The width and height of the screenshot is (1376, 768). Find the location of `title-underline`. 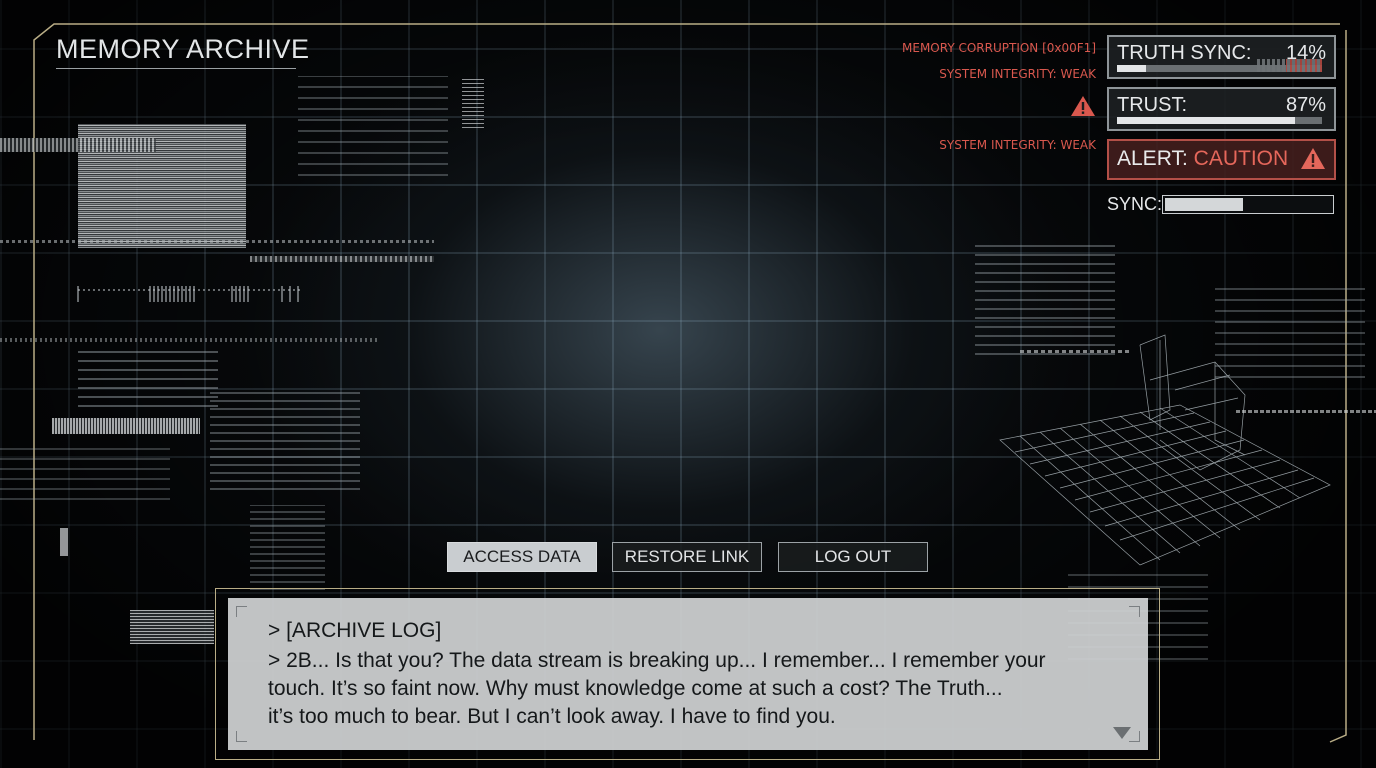

title-underline is located at coordinates (176, 68).